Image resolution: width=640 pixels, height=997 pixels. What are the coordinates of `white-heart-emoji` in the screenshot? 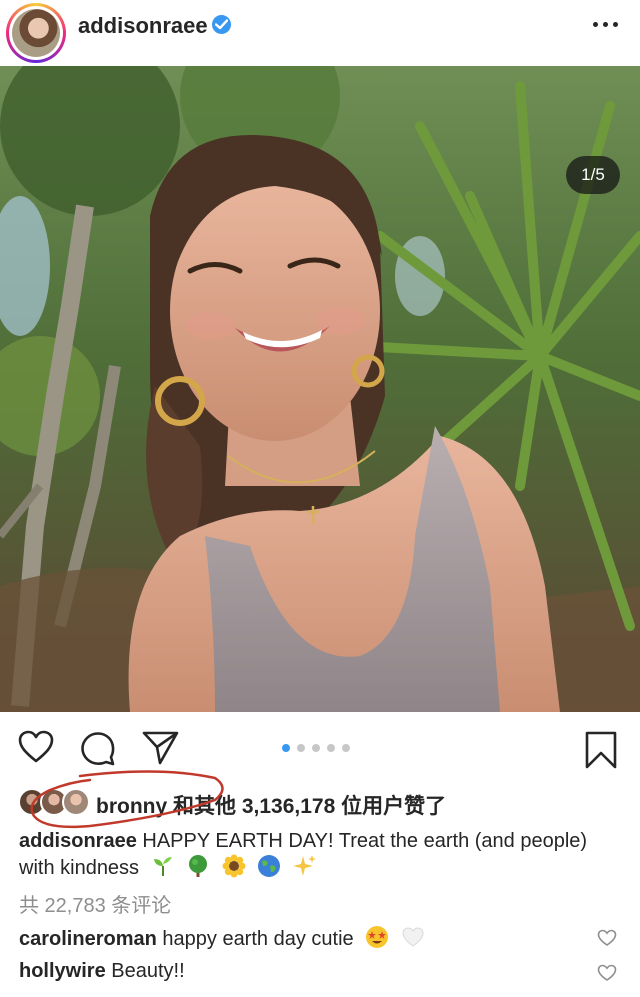 It's located at (413, 937).